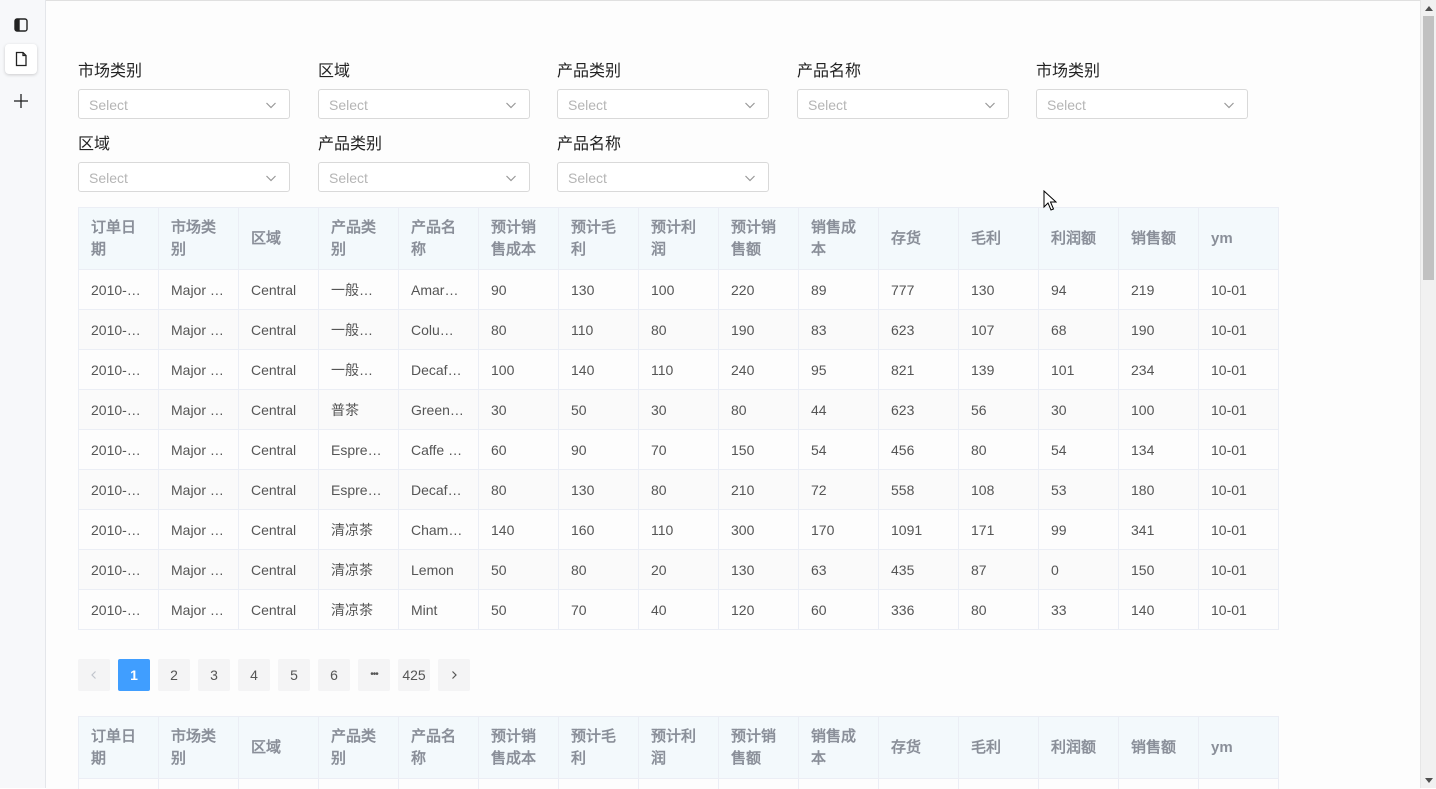 The height and width of the screenshot is (789, 1436). What do you see at coordinates (414, 675) in the screenshot?
I see `last-page-button: 425` at bounding box center [414, 675].